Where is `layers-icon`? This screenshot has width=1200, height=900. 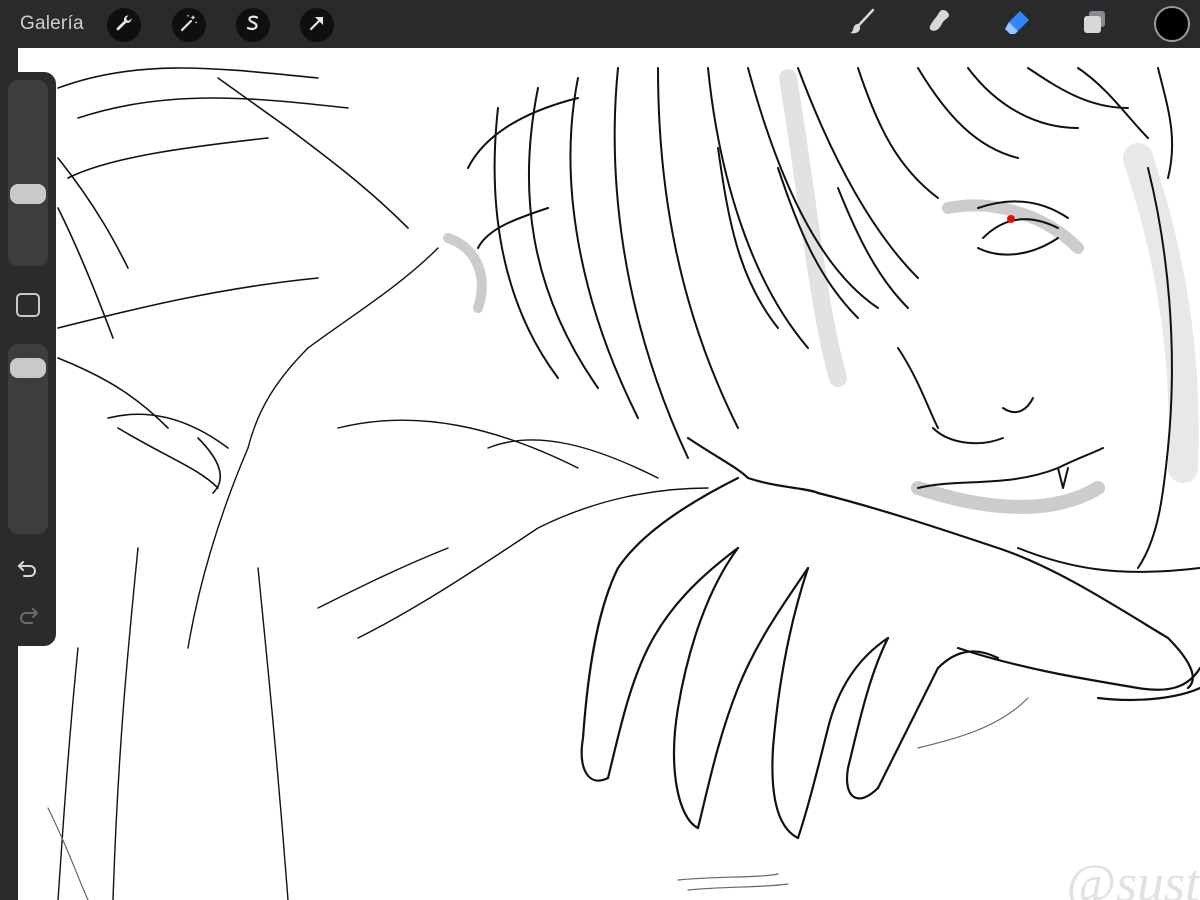
layers-icon is located at coordinates (1095, 24).